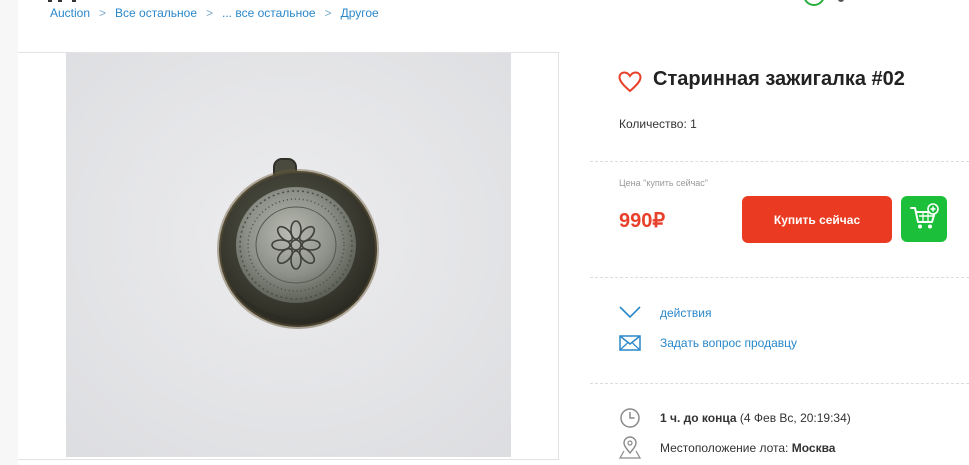 The image size is (969, 465). What do you see at coordinates (63, 1) in the screenshot?
I see `cropped-logo-fragment` at bounding box center [63, 1].